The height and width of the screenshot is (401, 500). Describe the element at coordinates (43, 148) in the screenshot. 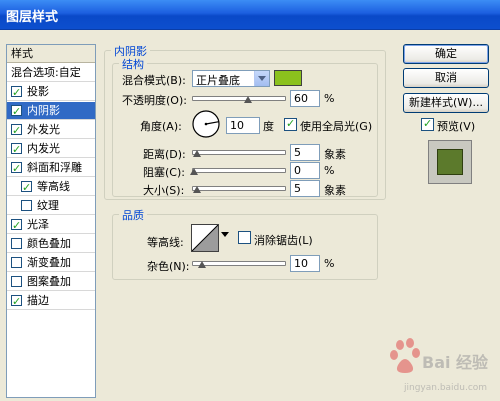

I see `sidebar-item-label: 内发光` at that location.